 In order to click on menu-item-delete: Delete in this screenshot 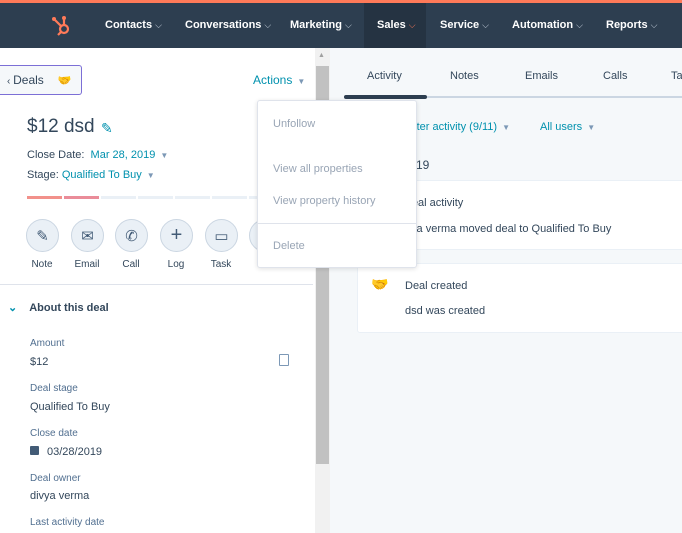, I will do `click(289, 246)`.